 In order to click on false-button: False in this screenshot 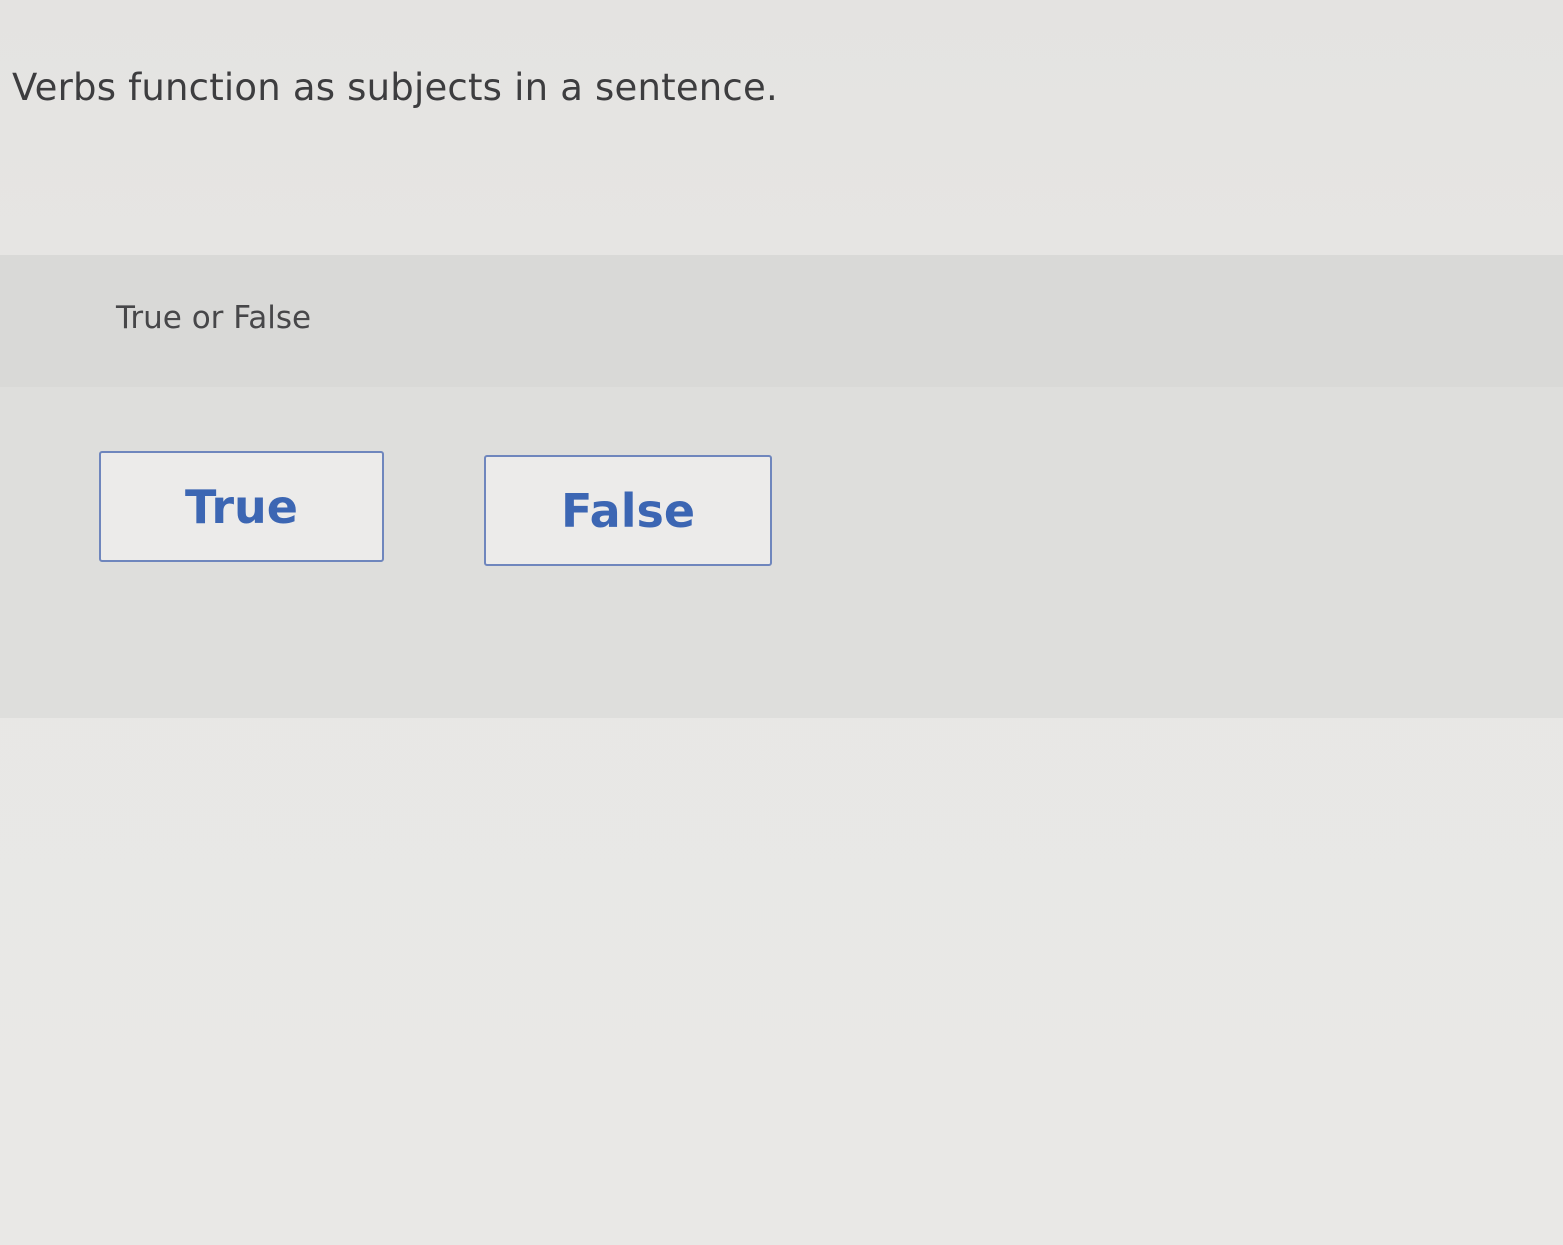, I will do `click(628, 510)`.